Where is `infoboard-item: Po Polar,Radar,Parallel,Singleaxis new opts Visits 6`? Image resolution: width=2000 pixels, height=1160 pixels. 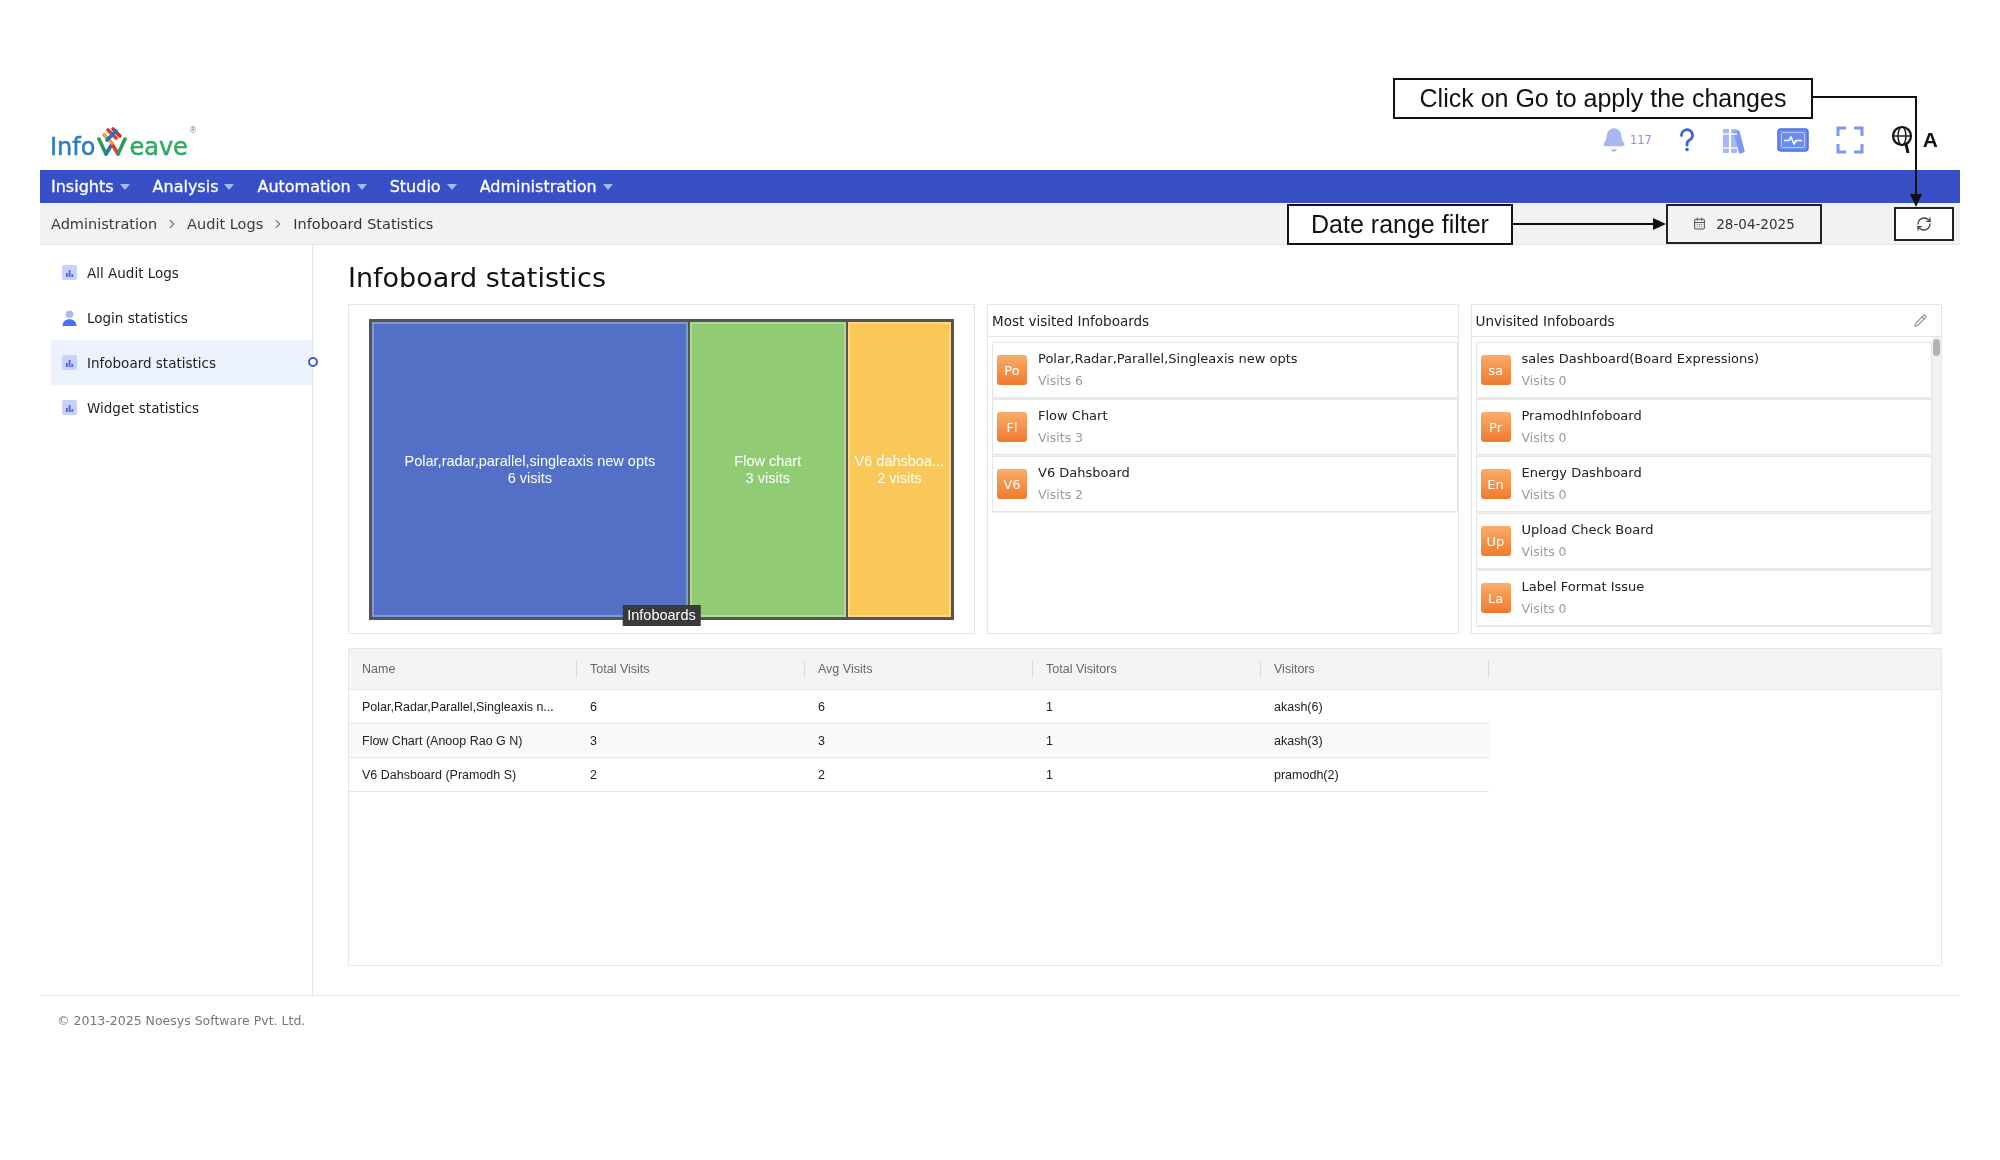
infoboard-item: Po Polar,Radar,Parallel,Singleaxis new opts Visits 6 is located at coordinates (1225, 370).